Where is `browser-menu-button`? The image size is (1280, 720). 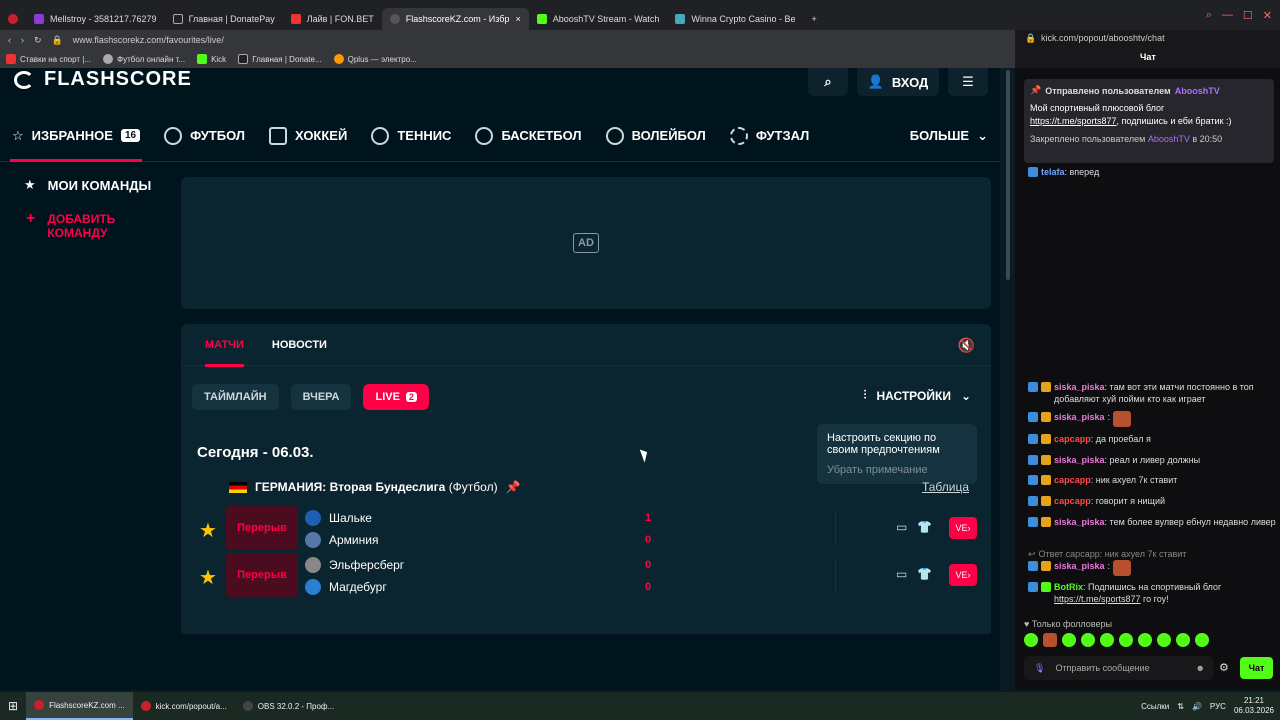 browser-menu-button is located at coordinates (13, 19).